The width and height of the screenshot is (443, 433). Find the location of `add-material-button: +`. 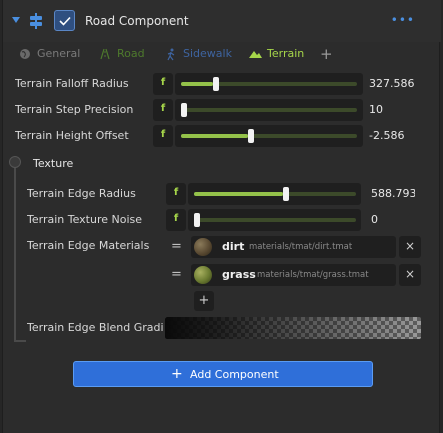

add-material-button: + is located at coordinates (204, 301).